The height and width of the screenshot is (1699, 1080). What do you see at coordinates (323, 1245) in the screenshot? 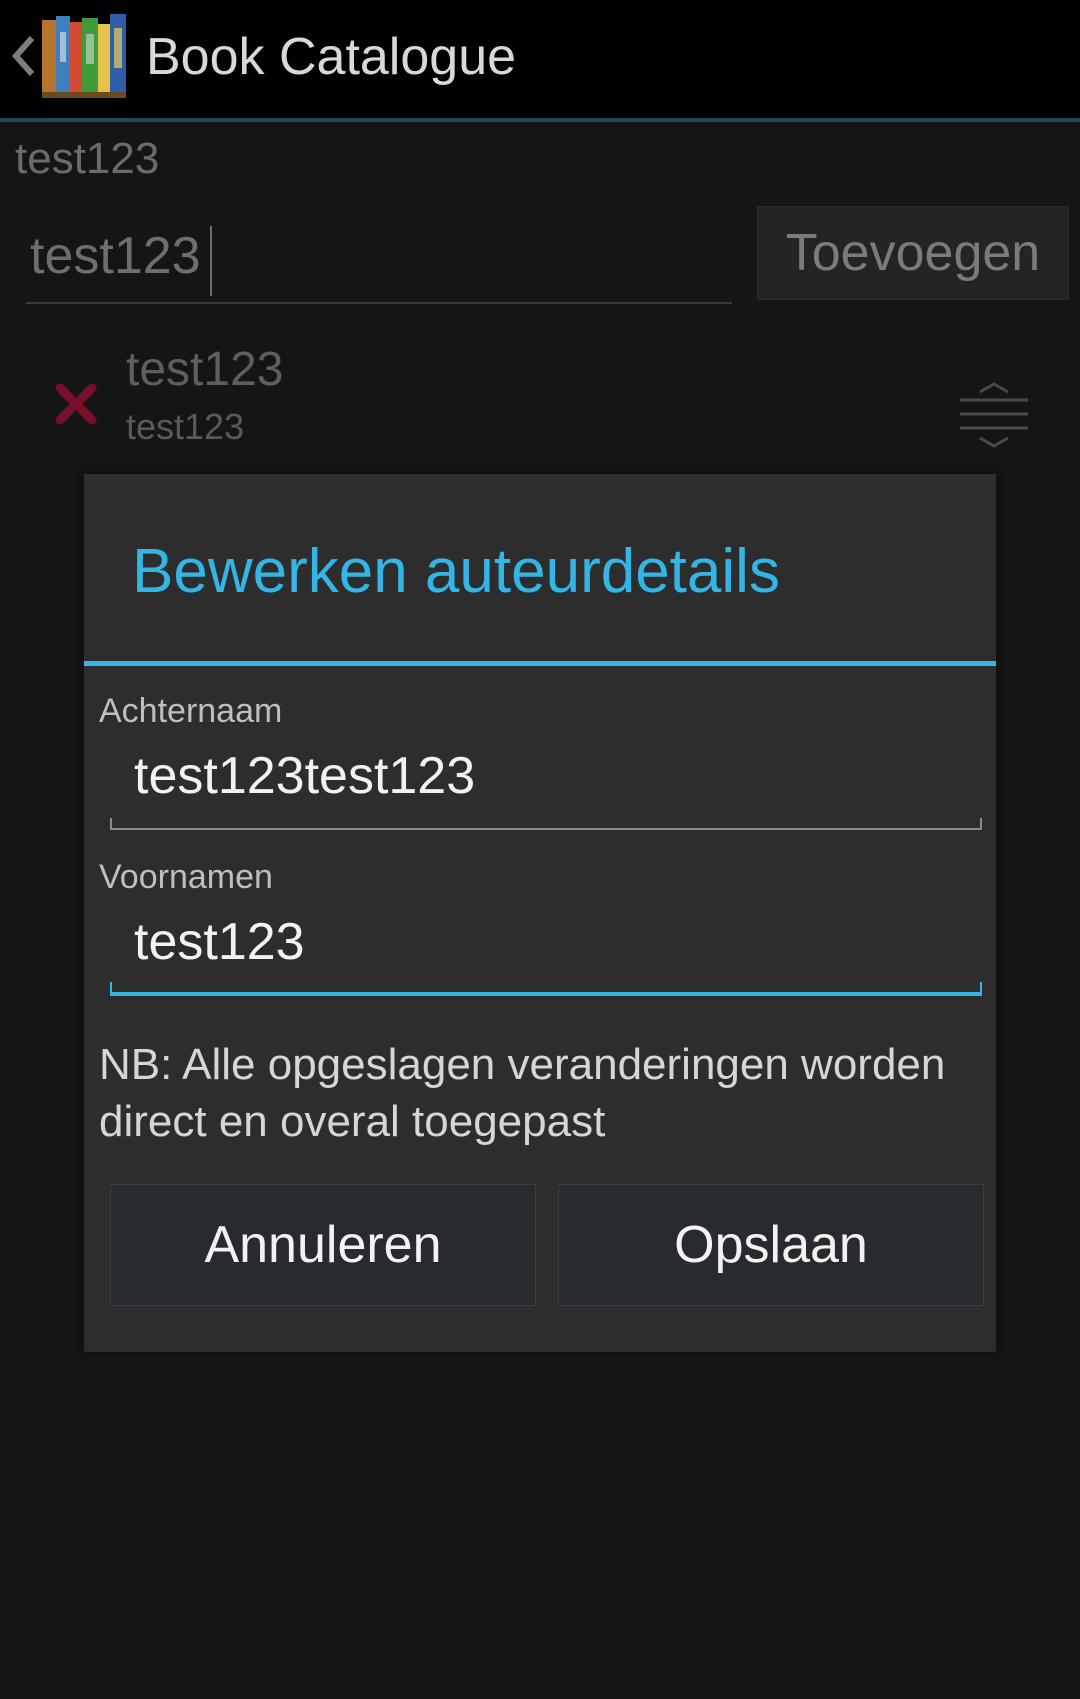
I see `cancel-button: Annuleren` at bounding box center [323, 1245].